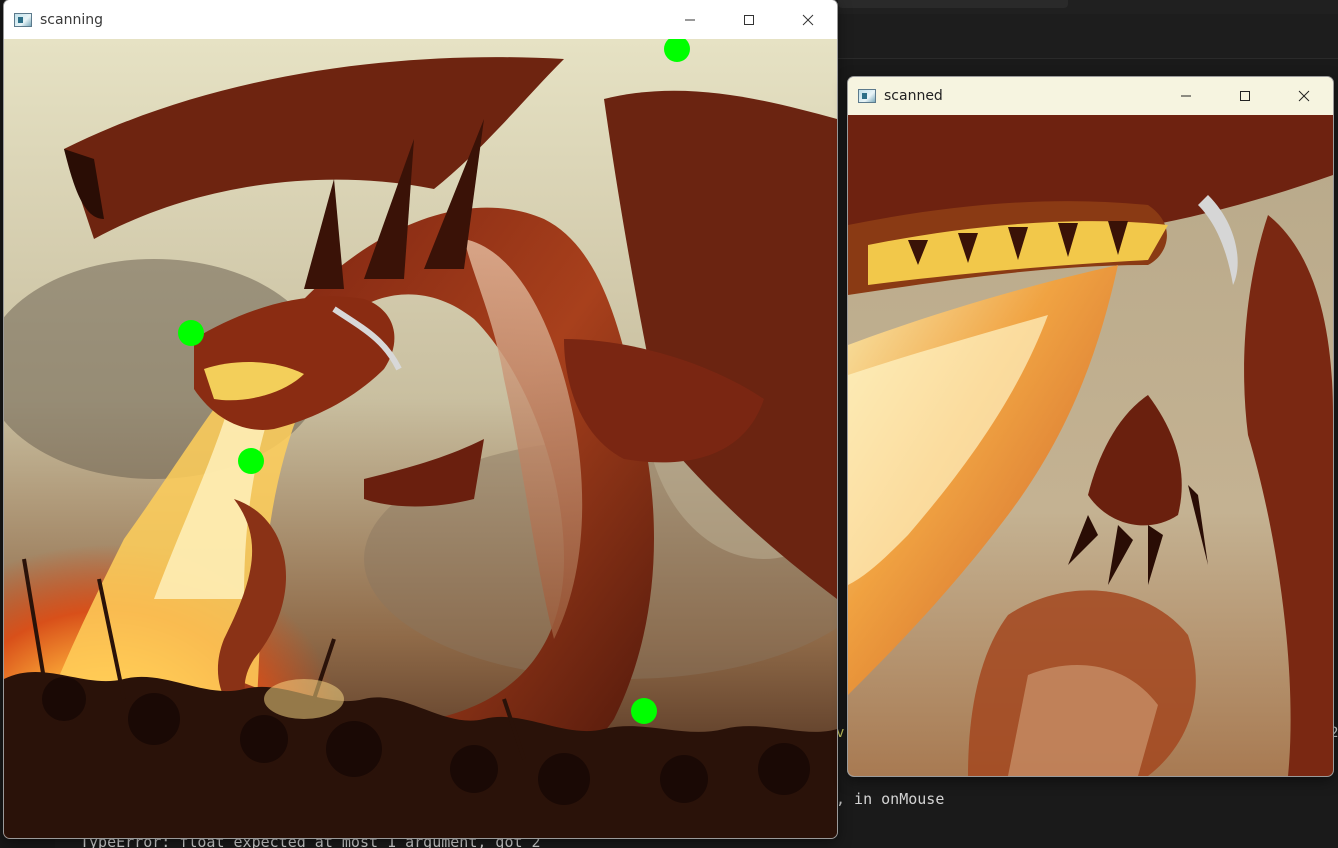 The height and width of the screenshot is (848, 1338). I want to click on scanned-window-title: scanned, so click(913, 96).